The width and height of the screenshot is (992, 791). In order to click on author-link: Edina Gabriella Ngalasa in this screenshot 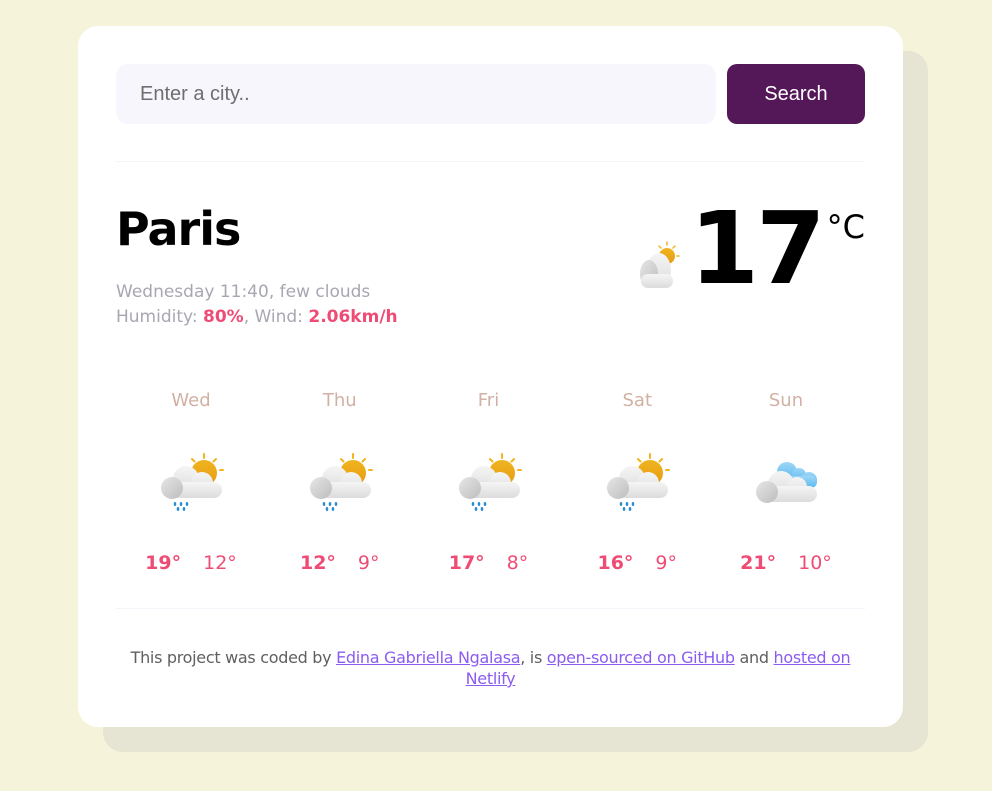, I will do `click(428, 657)`.